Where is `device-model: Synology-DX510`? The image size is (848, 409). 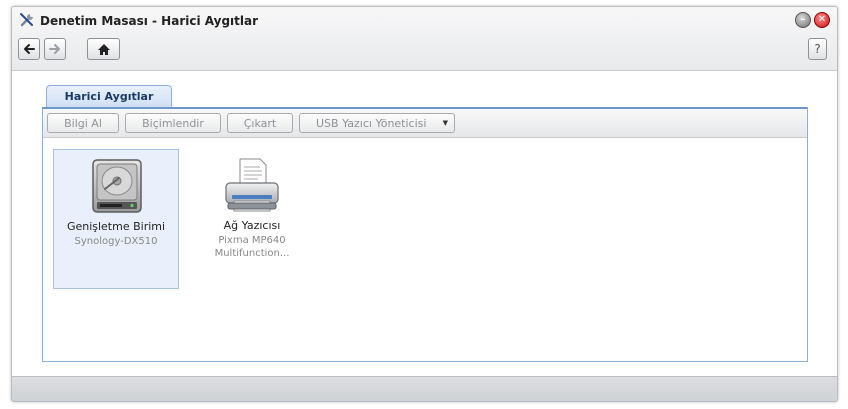 device-model: Synology-DX510 is located at coordinates (116, 241).